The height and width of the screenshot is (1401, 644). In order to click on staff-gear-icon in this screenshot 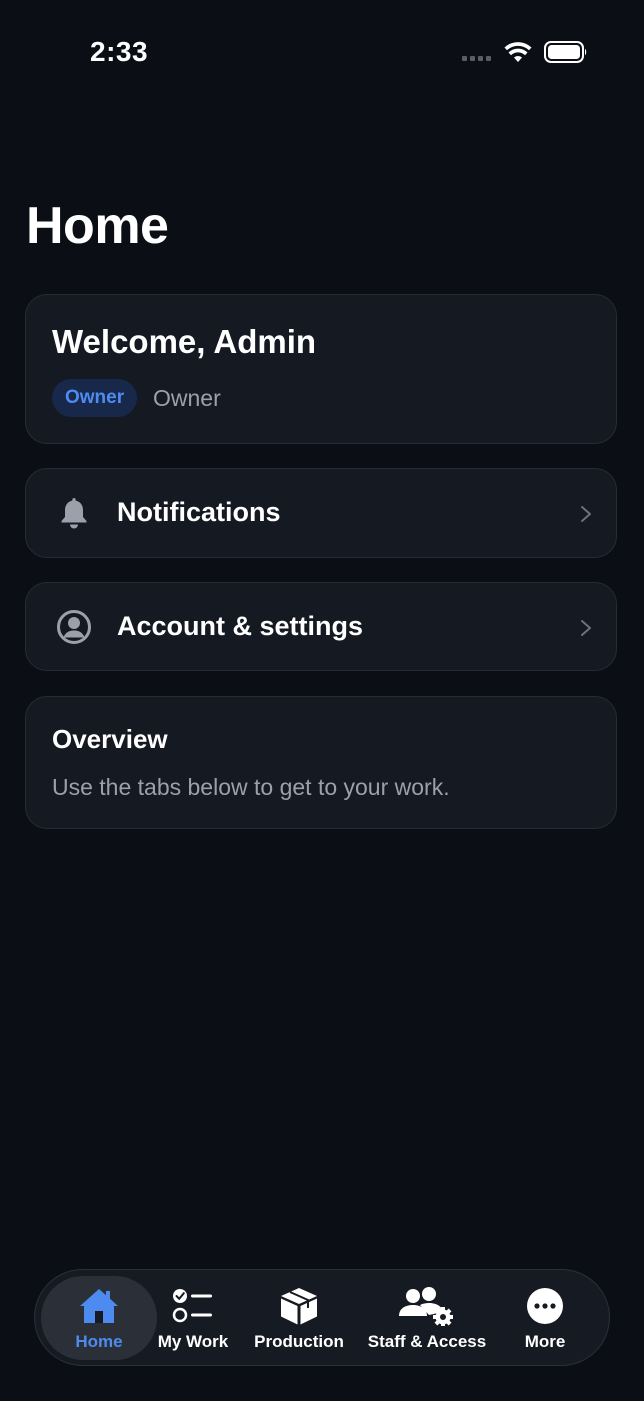, I will do `click(426, 1306)`.